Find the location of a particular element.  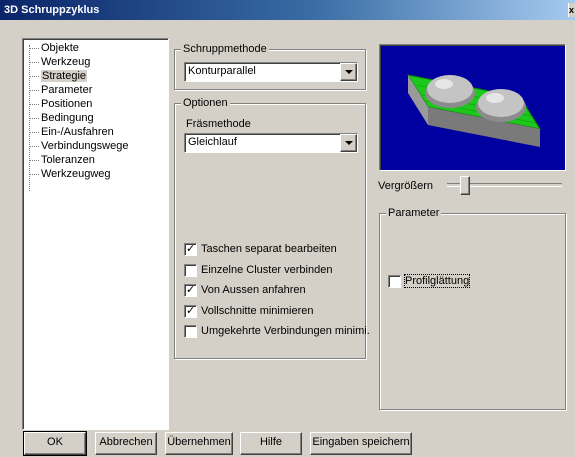

cancel-button: Abbrechen is located at coordinates (126, 443).